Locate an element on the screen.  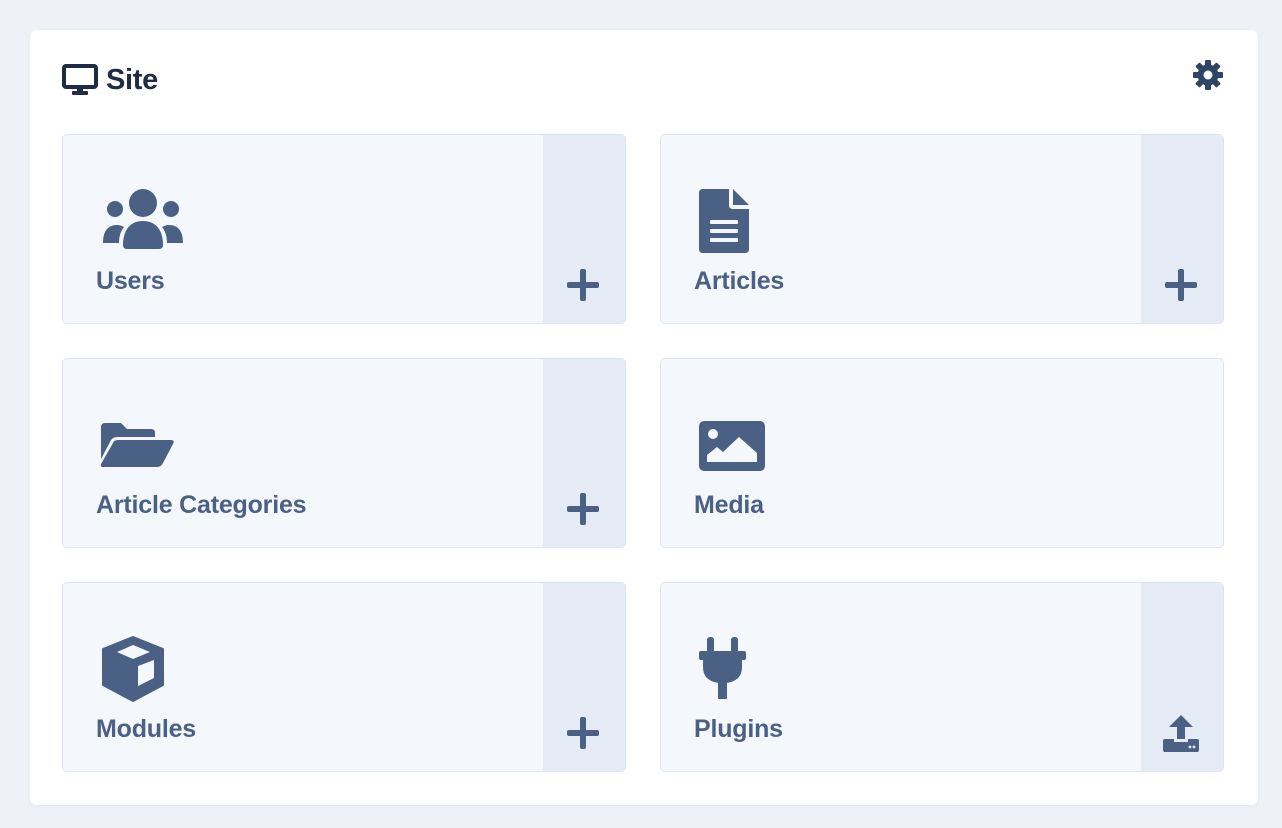
panel-title: Site is located at coordinates (132, 79).